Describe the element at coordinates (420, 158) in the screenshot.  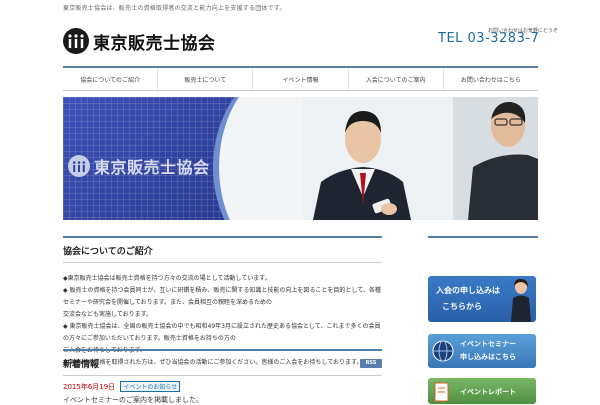
I see `hero-photo-businessmen` at that location.